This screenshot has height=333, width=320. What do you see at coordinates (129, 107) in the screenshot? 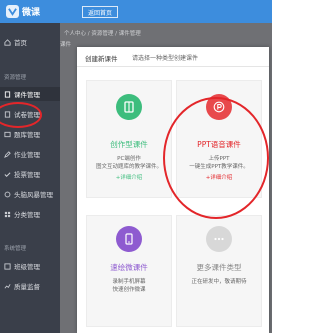
I see `book-icon` at bounding box center [129, 107].